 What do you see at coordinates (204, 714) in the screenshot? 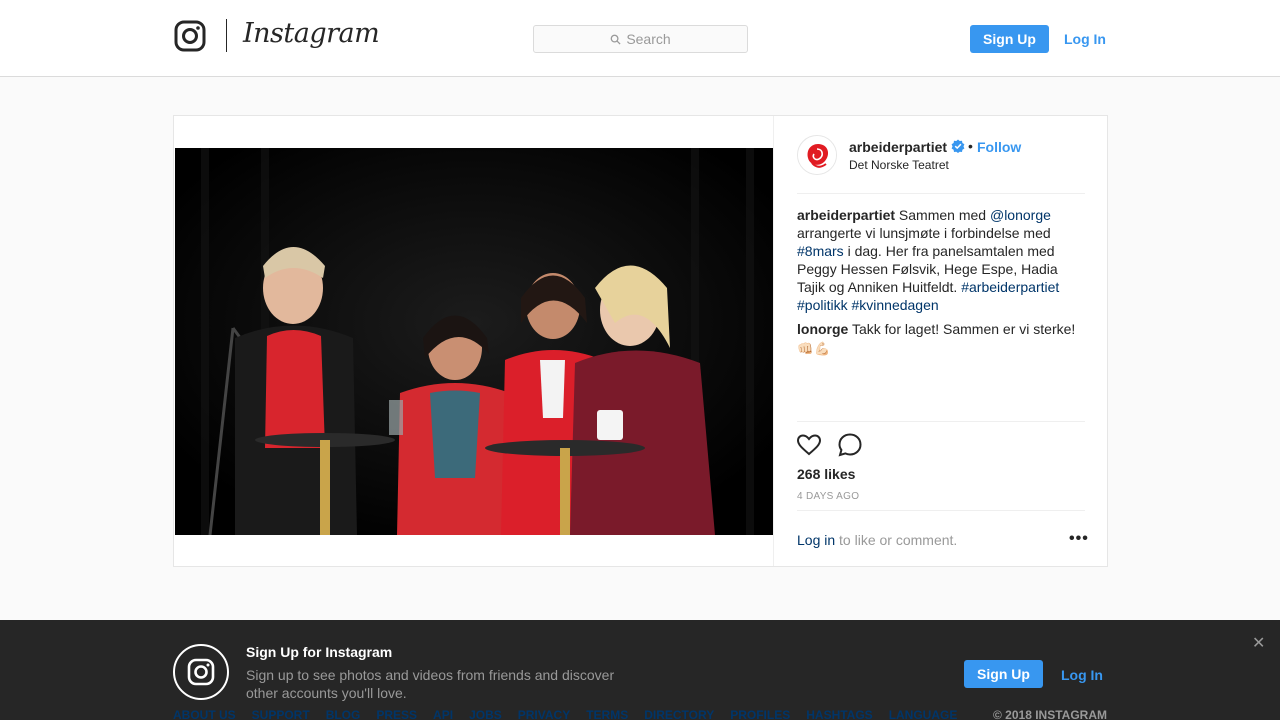
I see `footer-link-about: ABOUT US` at bounding box center [204, 714].